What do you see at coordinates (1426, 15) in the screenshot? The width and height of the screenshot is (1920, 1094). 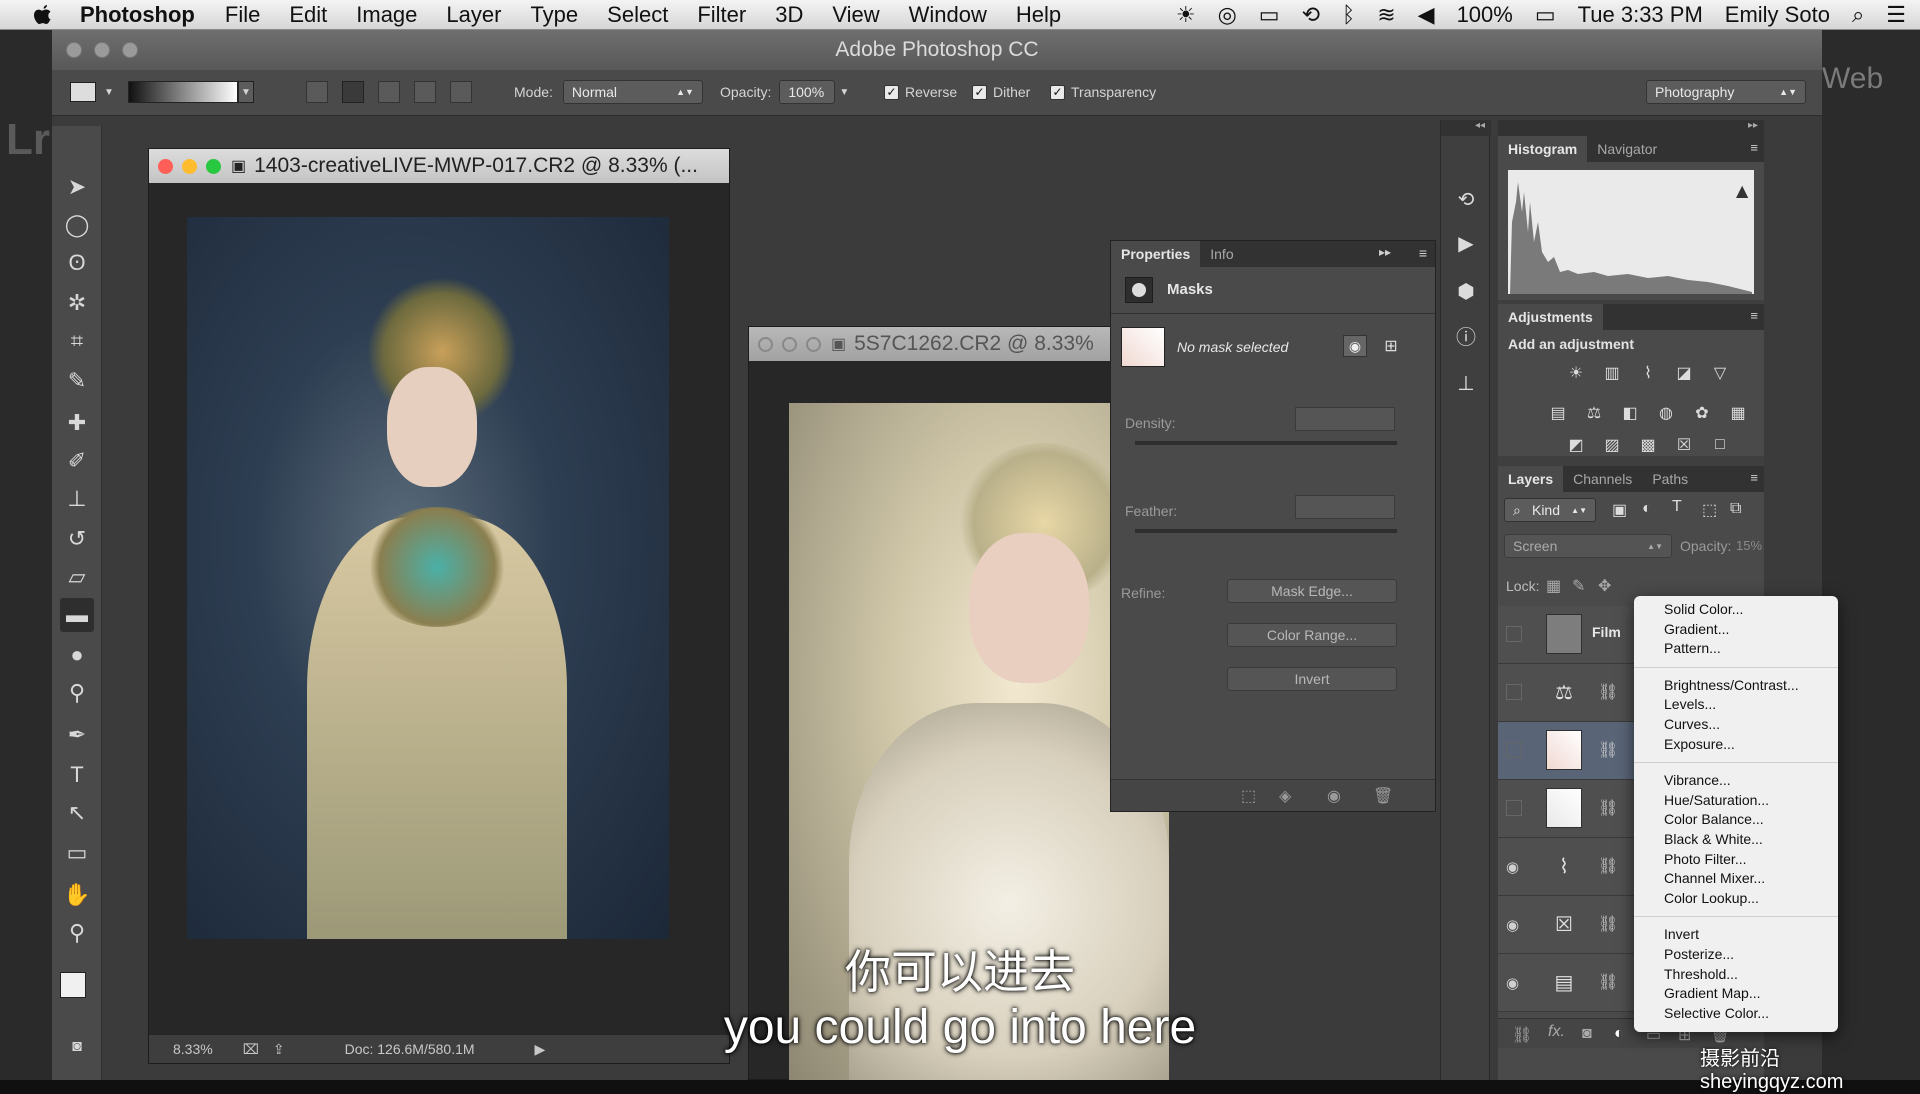 I see `volume-icon: ◀` at bounding box center [1426, 15].